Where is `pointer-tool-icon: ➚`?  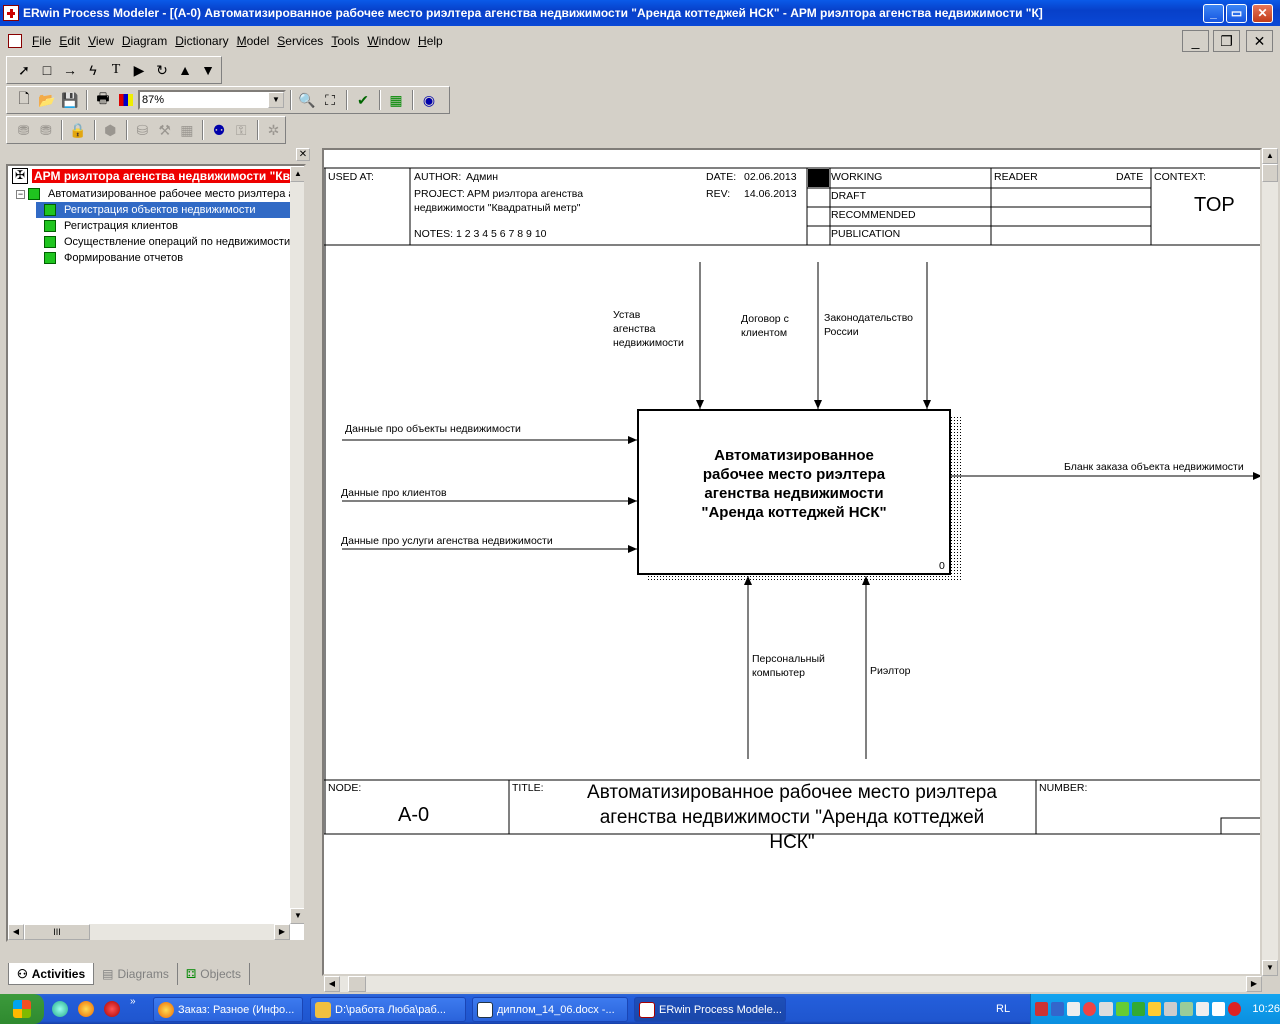 pointer-tool-icon: ➚ is located at coordinates (24, 70).